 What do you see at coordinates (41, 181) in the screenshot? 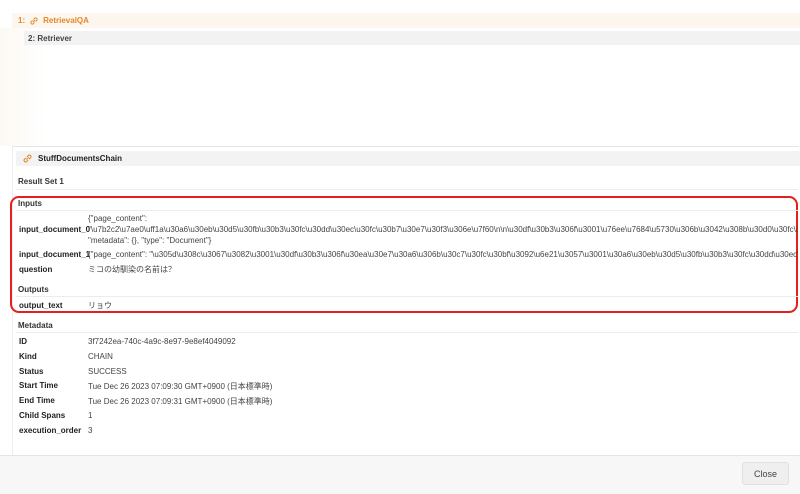
I see `result-set-heading: Result Set 1` at bounding box center [41, 181].